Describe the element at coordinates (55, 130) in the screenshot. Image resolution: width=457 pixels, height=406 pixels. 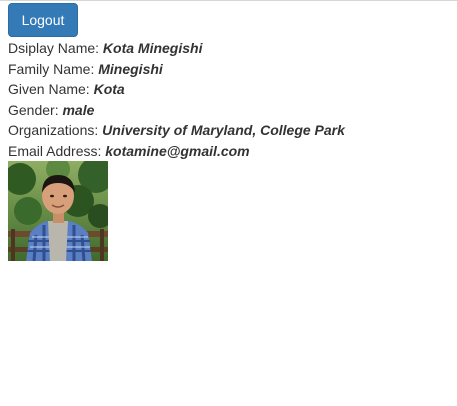
I see `organizations-label: Organizations:` at that location.